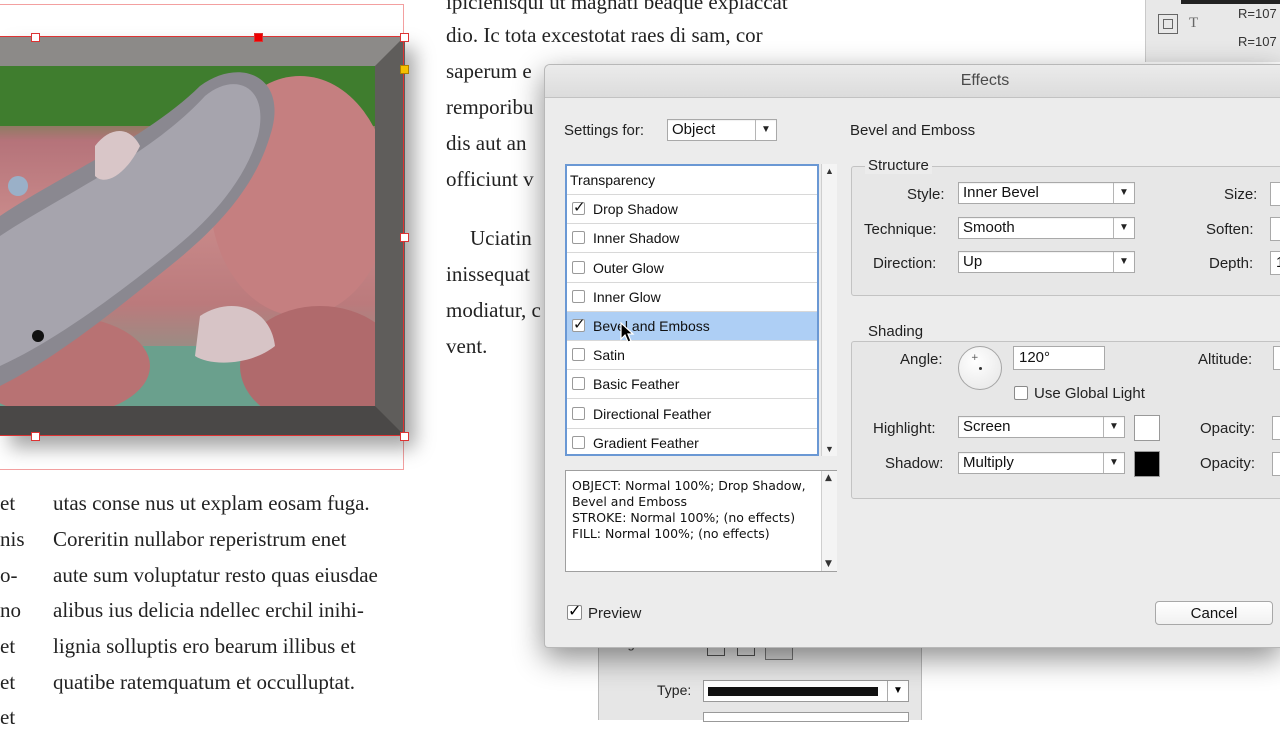  What do you see at coordinates (652, 413) in the screenshot?
I see `effect-label: Directional Feather` at bounding box center [652, 413].